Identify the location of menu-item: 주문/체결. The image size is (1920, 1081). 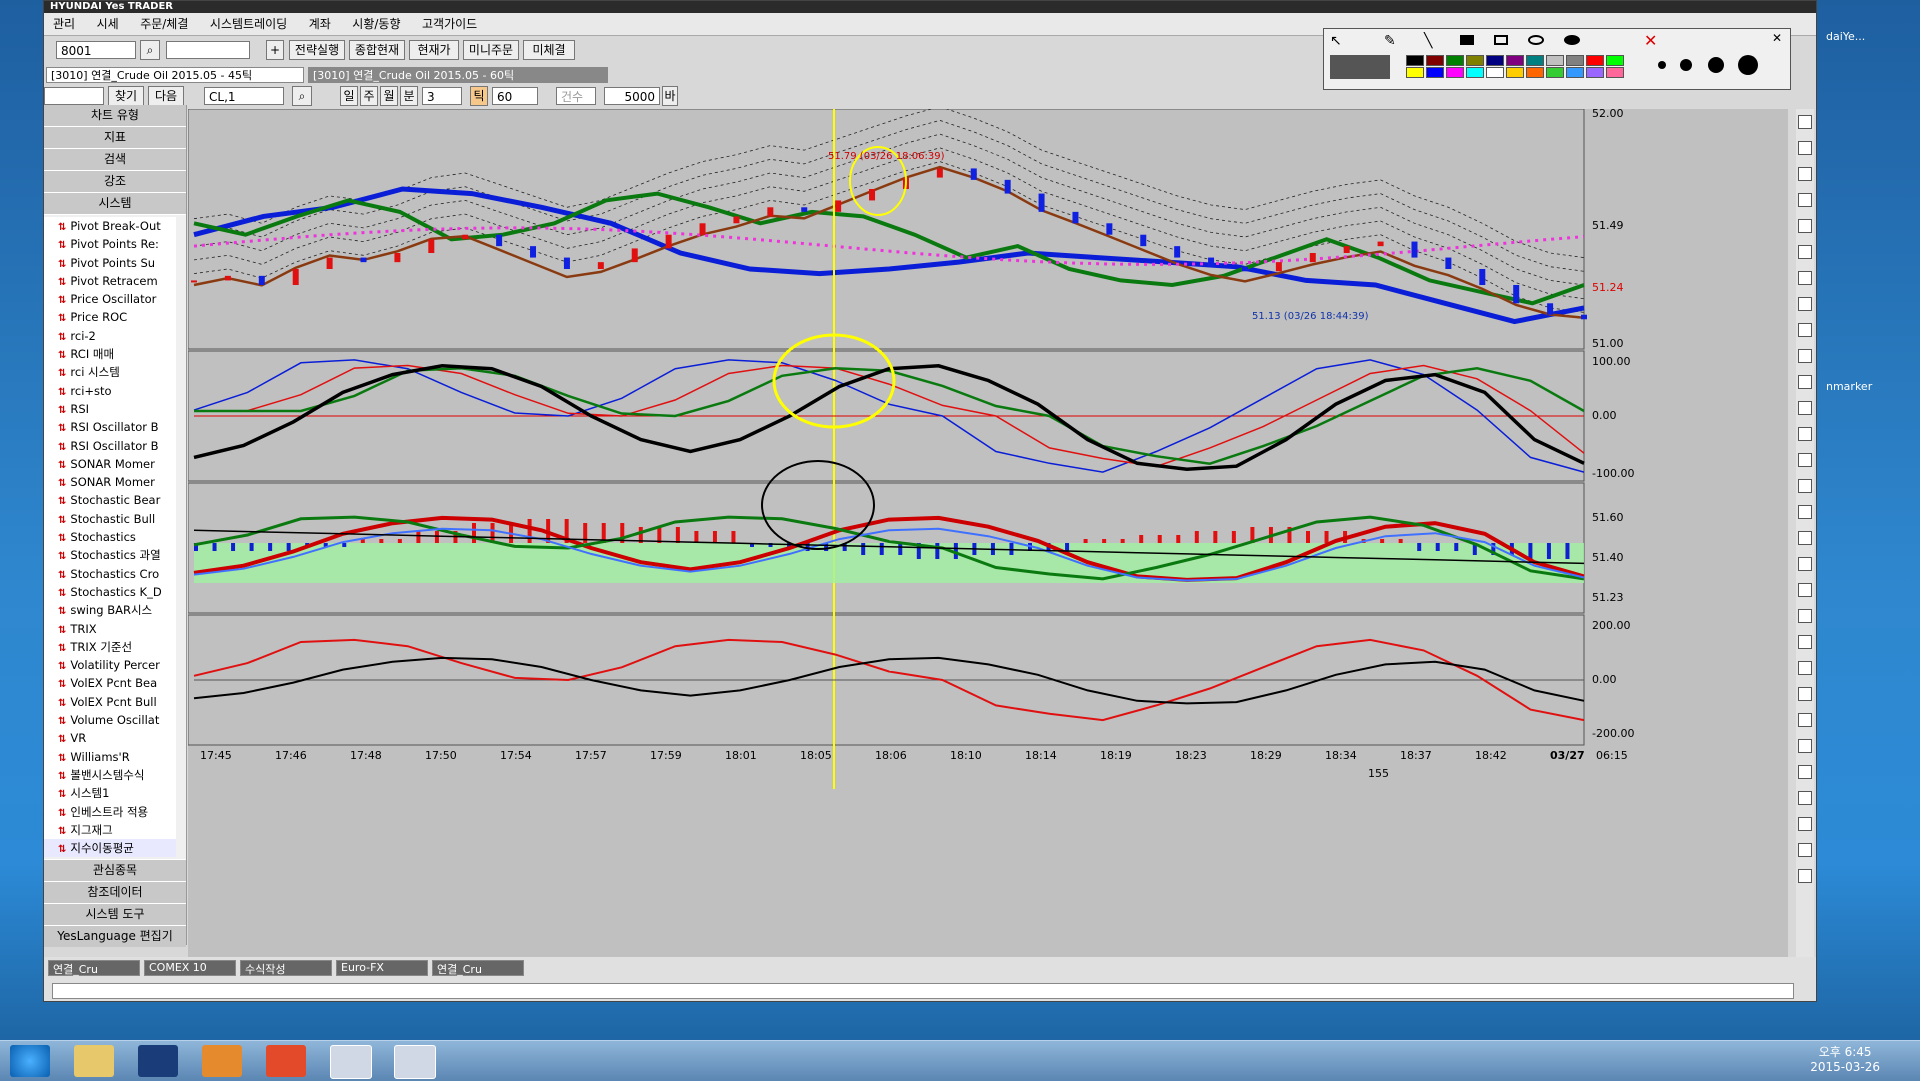
(164, 24).